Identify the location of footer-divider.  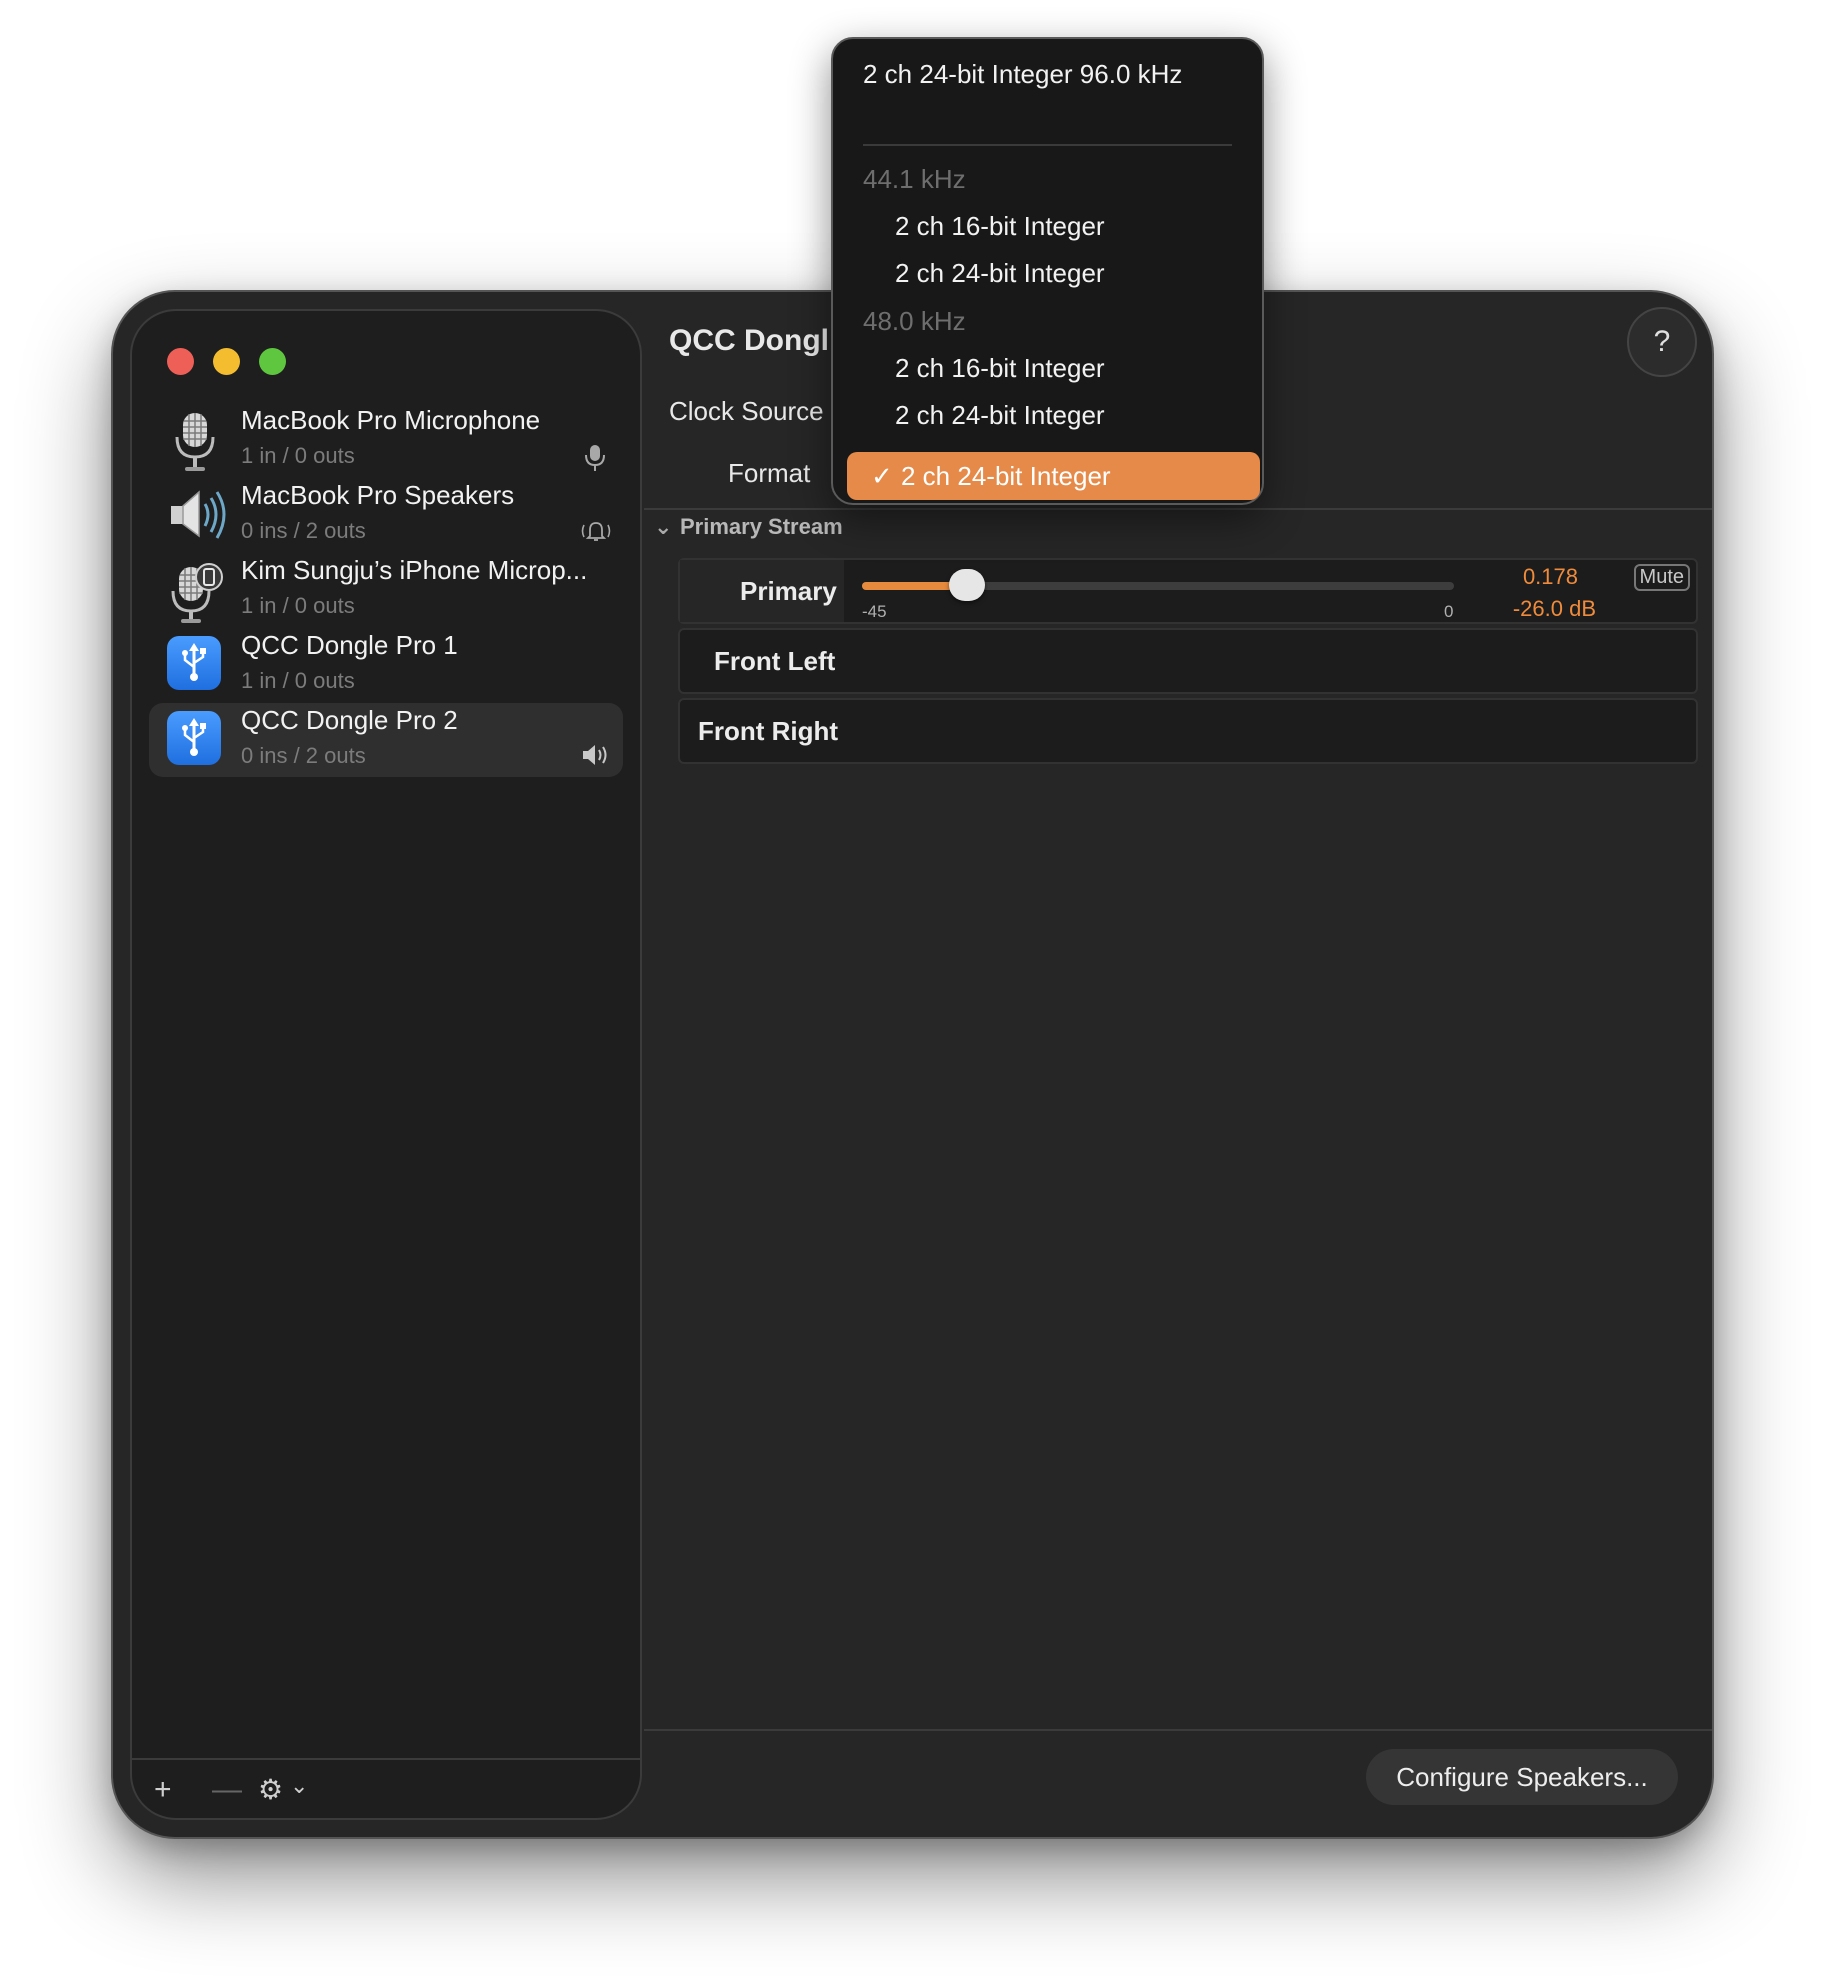
(1178, 1730).